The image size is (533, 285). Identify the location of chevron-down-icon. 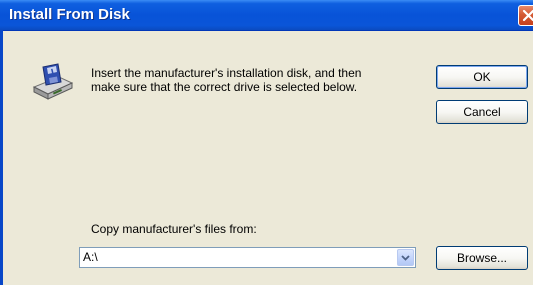
(405, 258).